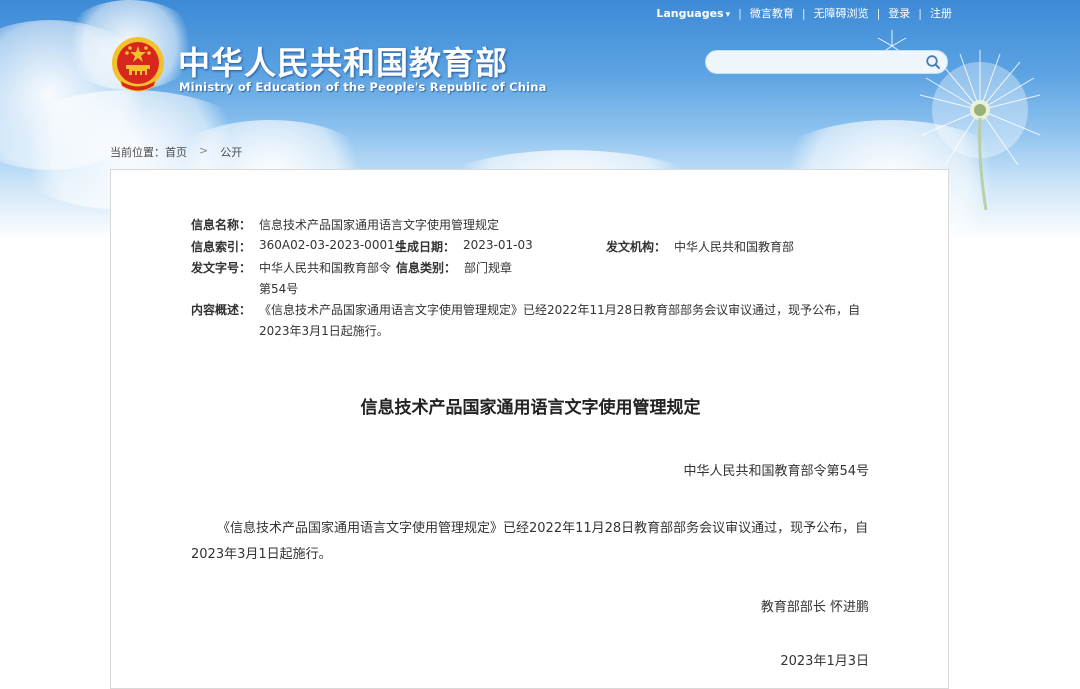 The image size is (1080, 689). I want to click on search-box, so click(826, 62).